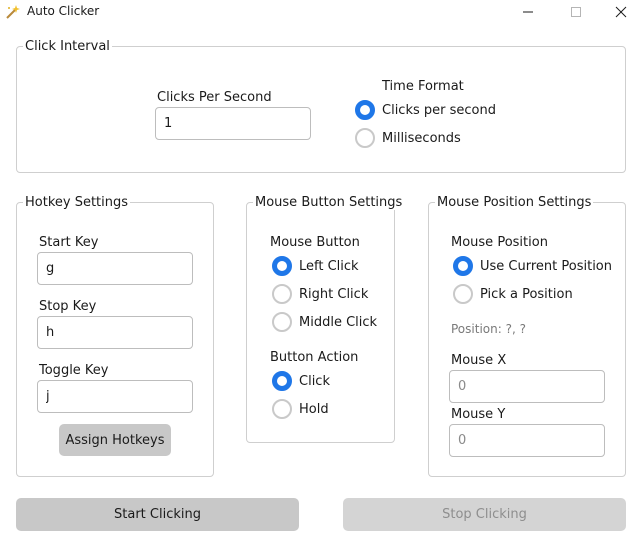  I want to click on radio-label: Use Current Position, so click(546, 266).